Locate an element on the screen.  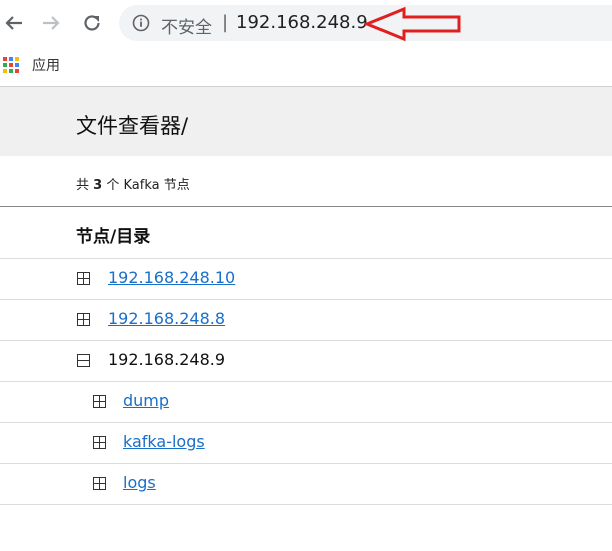
info-icon is located at coordinates (141, 23).